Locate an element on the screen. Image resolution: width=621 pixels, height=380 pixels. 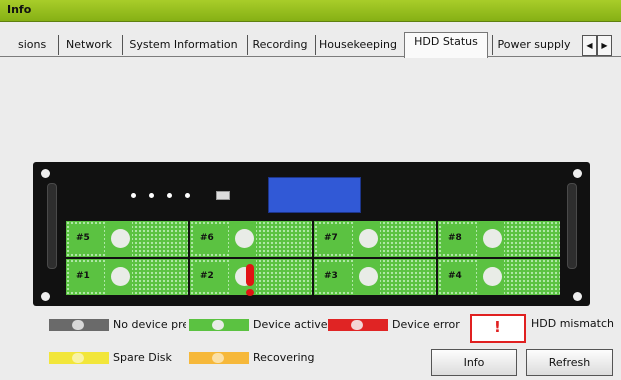
tab-scroll-left-button: ◀ is located at coordinates (589, 45).